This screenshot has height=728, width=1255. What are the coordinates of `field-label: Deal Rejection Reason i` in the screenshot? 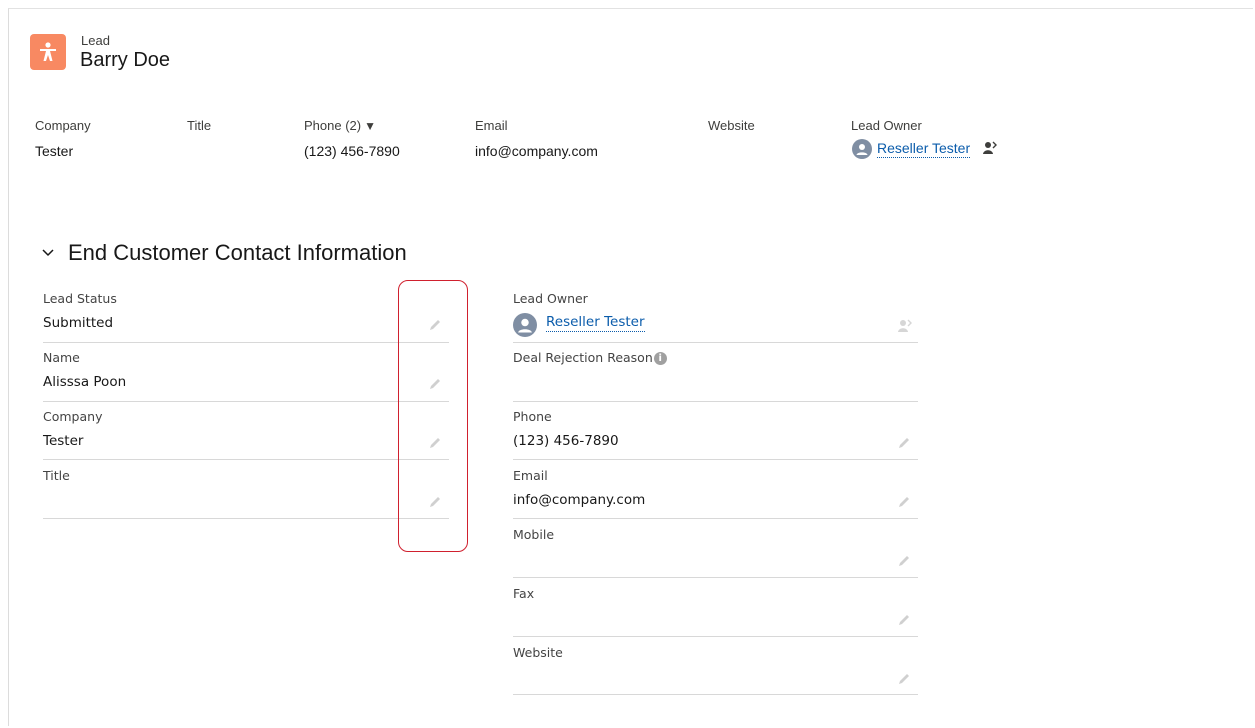 It's located at (590, 357).